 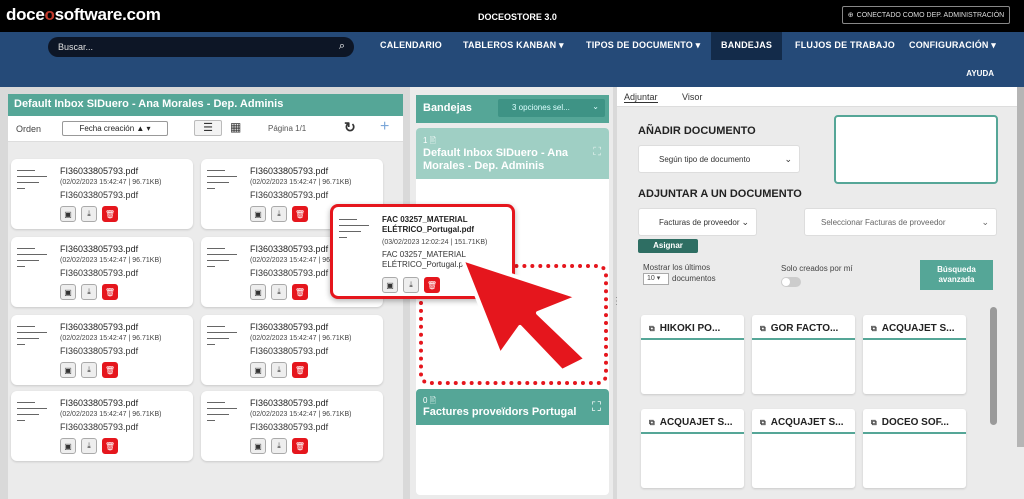 What do you see at coordinates (115, 128) in the screenshot?
I see `sort-select: Fecha creación ▲ ▾` at bounding box center [115, 128].